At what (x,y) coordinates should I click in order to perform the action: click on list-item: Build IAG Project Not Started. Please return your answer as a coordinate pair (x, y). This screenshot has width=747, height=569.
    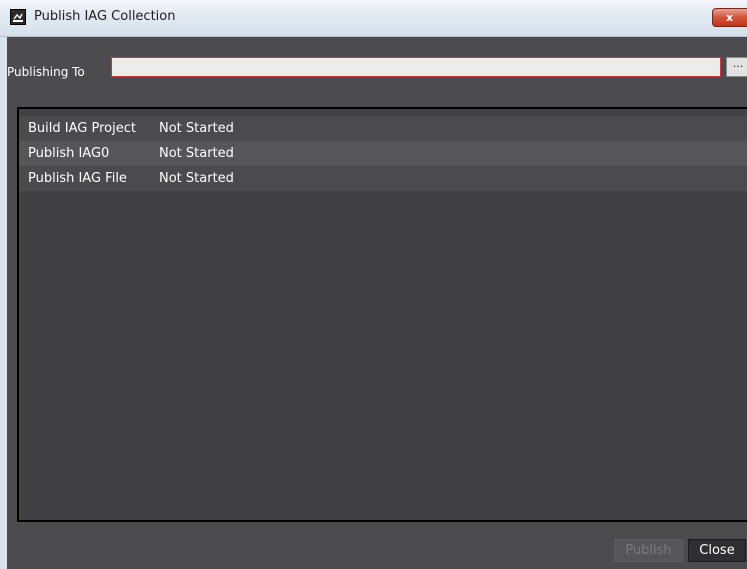
    Looking at the image, I should click on (383, 128).